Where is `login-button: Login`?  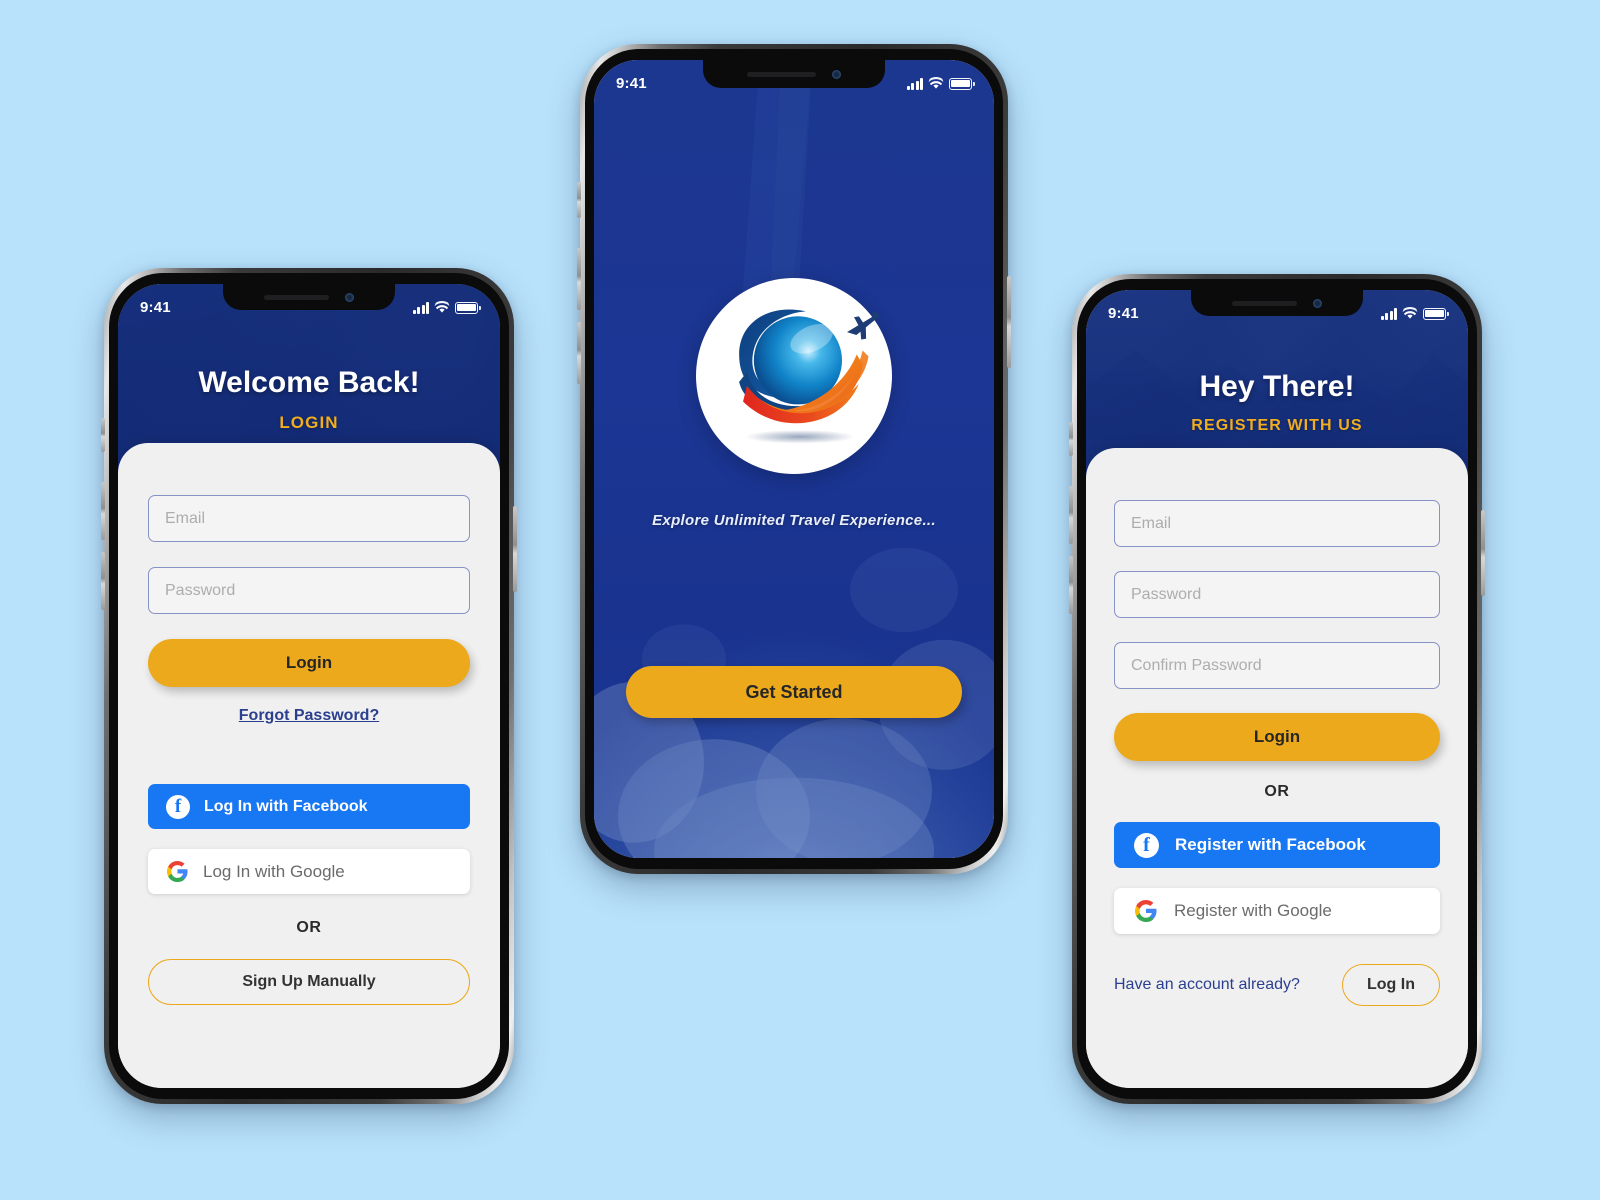 login-button: Login is located at coordinates (309, 663).